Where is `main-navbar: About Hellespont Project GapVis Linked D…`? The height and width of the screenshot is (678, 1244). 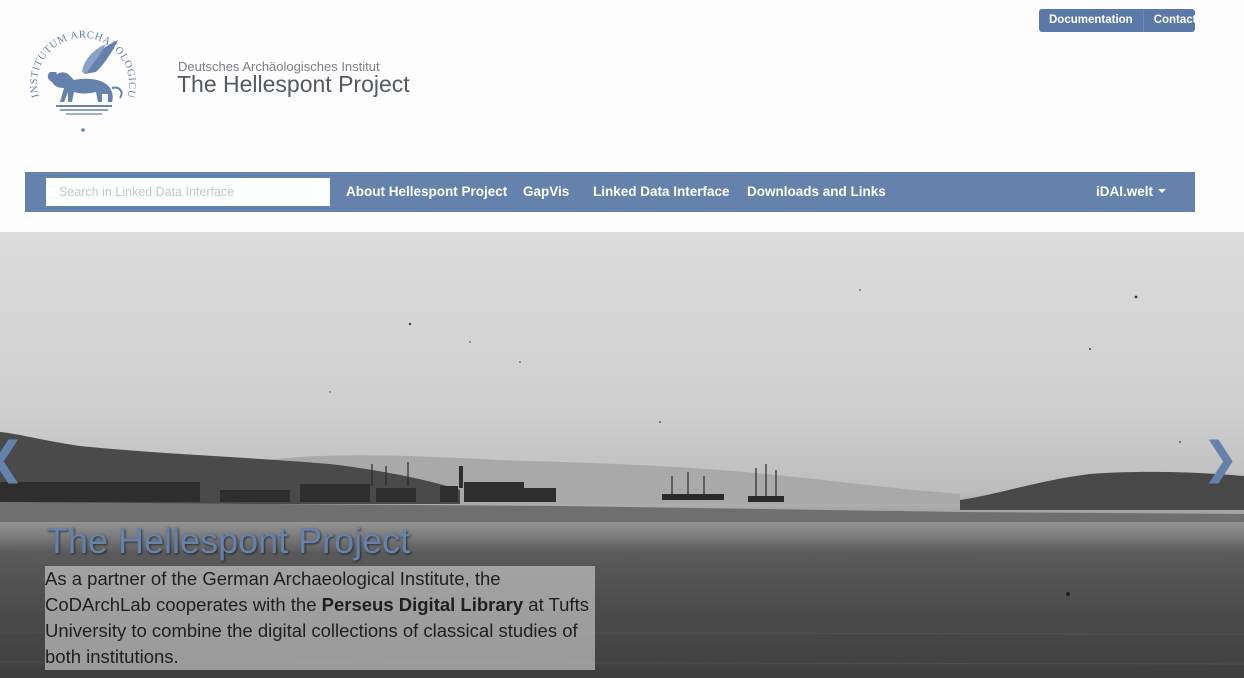 main-navbar: About Hellespont Project GapVis Linked D… is located at coordinates (610, 192).